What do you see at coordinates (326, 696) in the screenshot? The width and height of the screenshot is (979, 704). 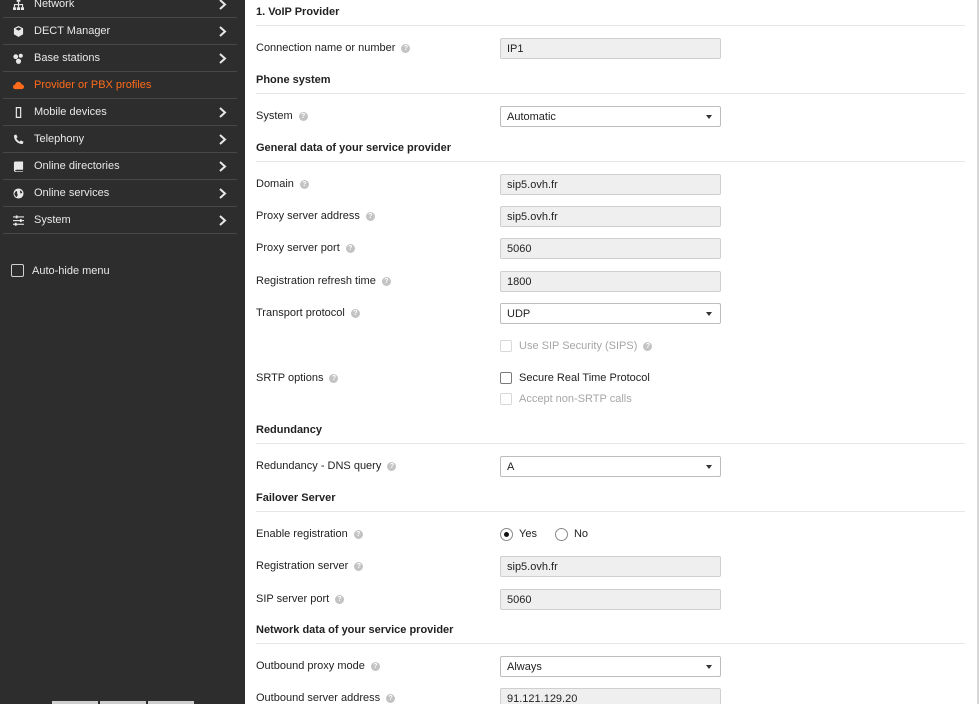 I see `outbound-server-address-label: Outbound server address?` at bounding box center [326, 696].